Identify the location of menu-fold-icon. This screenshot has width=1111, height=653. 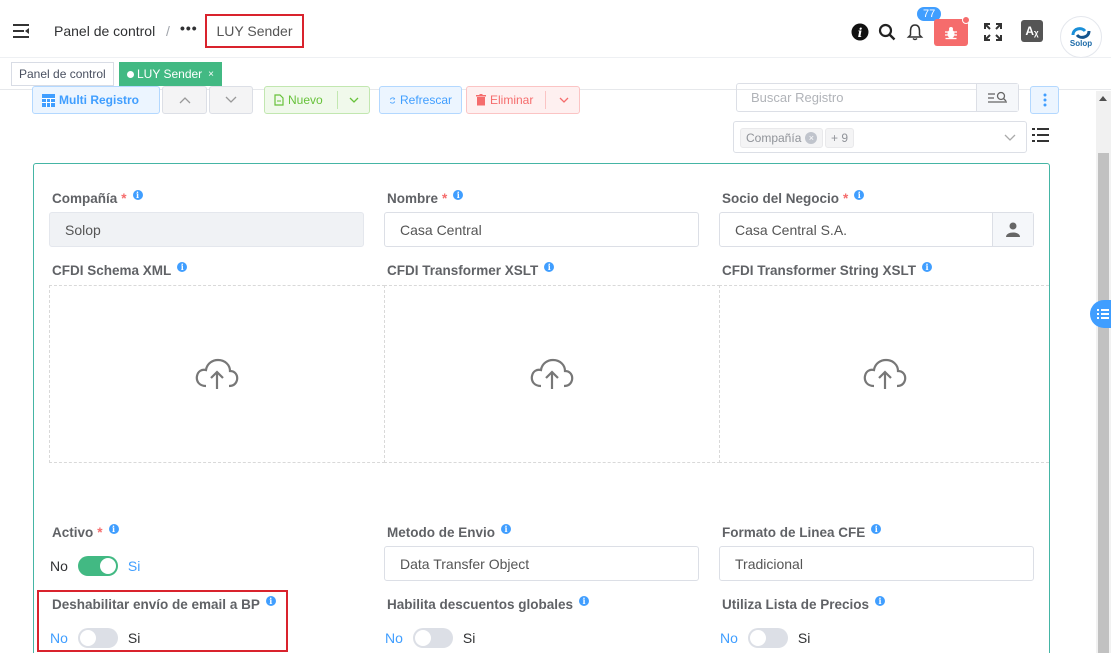
(21, 31).